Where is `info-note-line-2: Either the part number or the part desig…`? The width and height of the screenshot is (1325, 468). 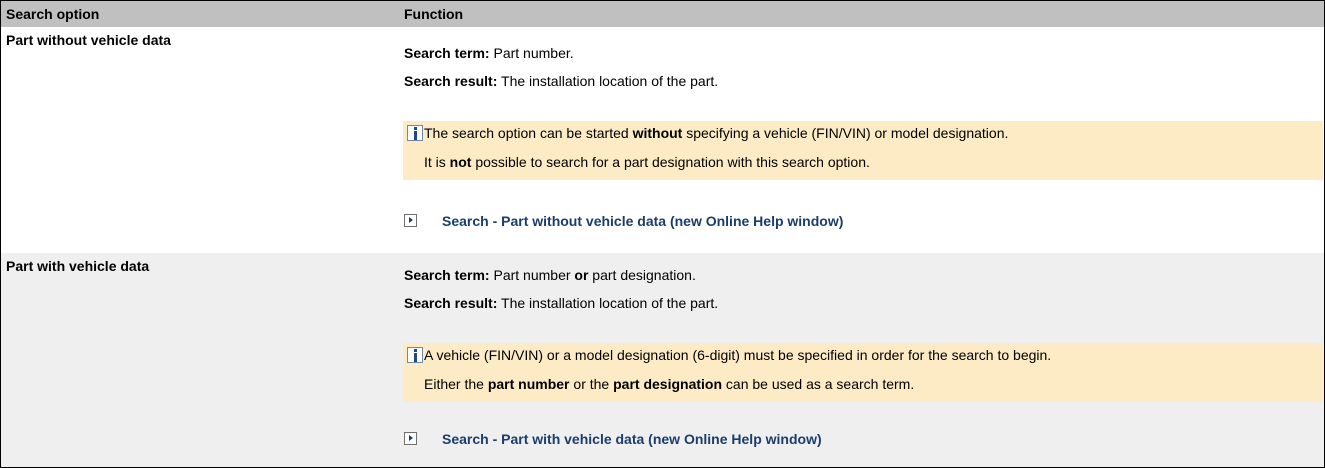 info-note-line-2: Either the part number or the part desig… is located at coordinates (669, 384).